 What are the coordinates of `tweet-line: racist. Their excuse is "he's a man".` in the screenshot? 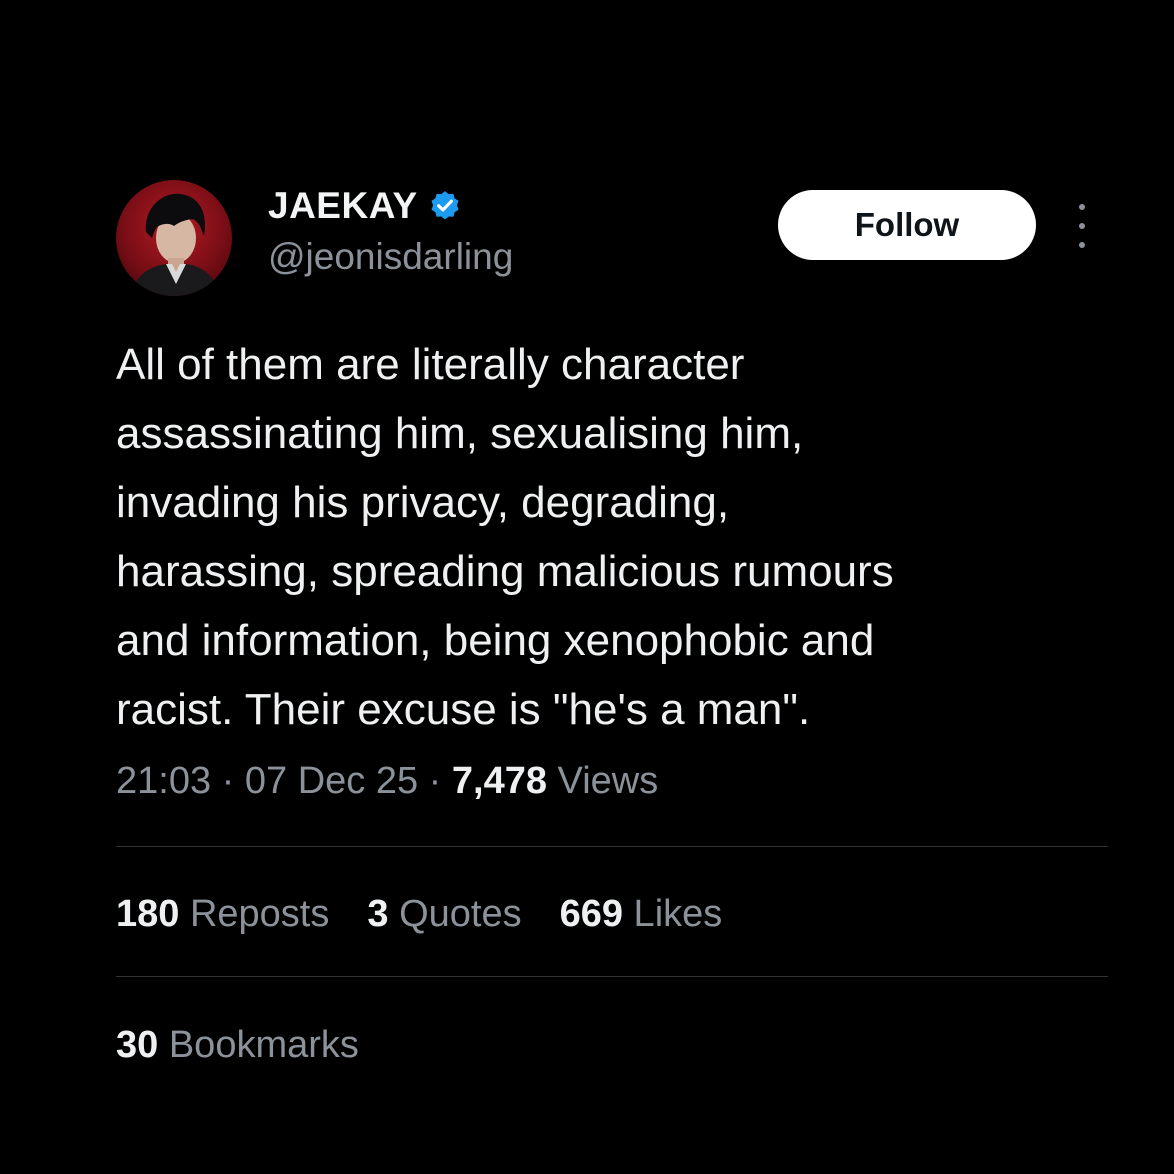 It's located at (463, 709).